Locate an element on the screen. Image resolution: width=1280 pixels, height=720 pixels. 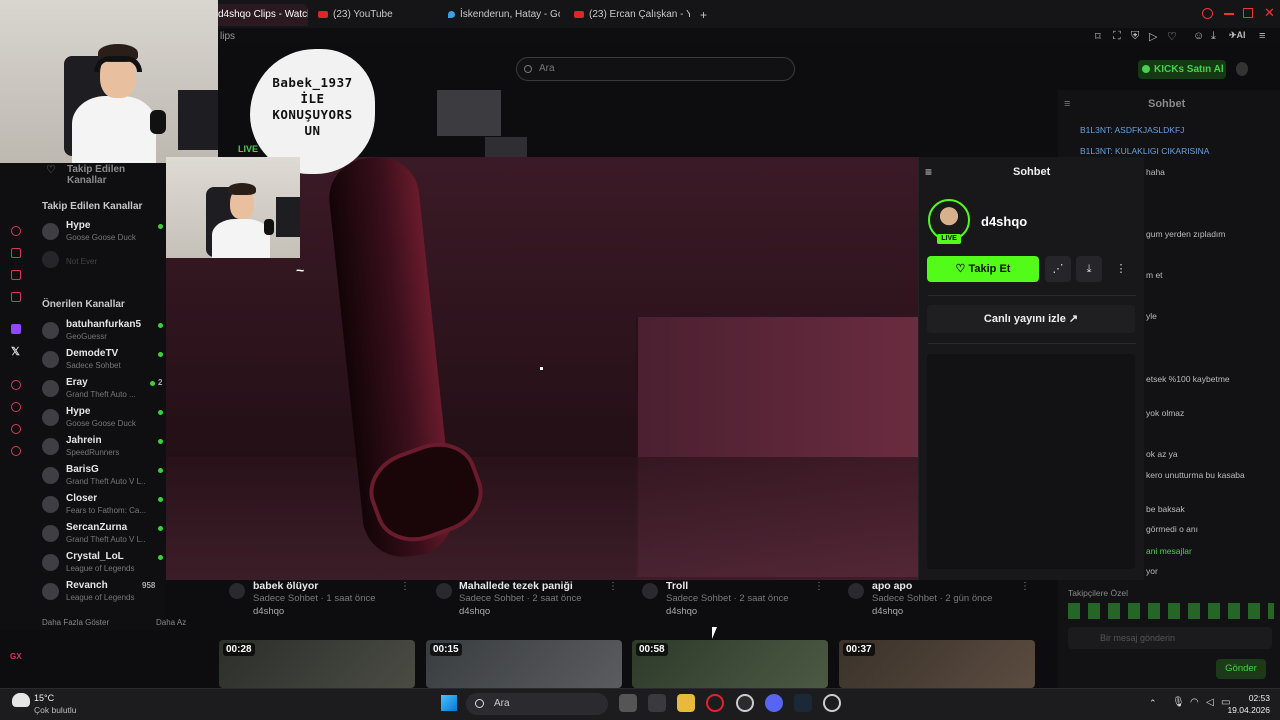
wifi-icon: ◠ is located at coordinates (1194, 702).